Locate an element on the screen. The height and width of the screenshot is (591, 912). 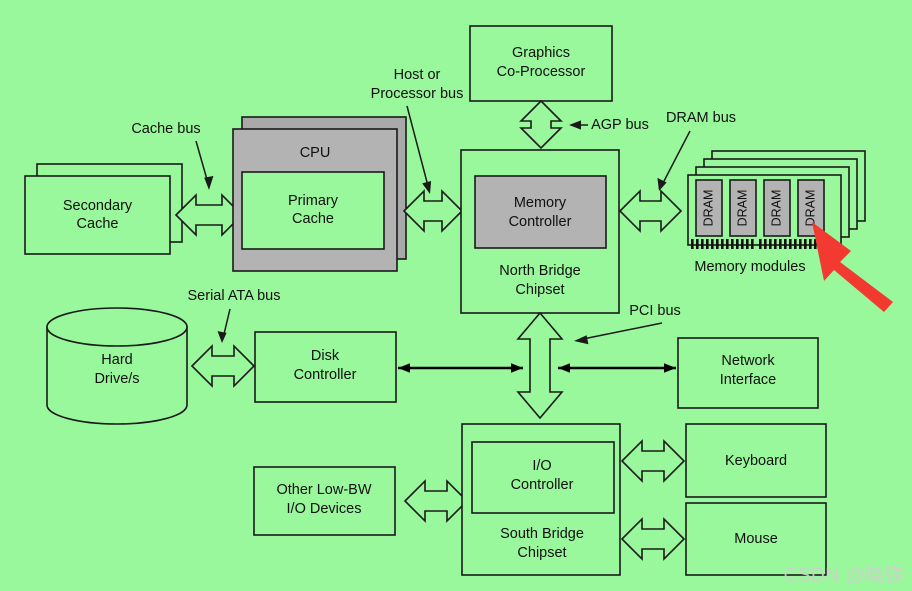
host-bus-label-line2: Processor bus is located at coordinates (417, 94).